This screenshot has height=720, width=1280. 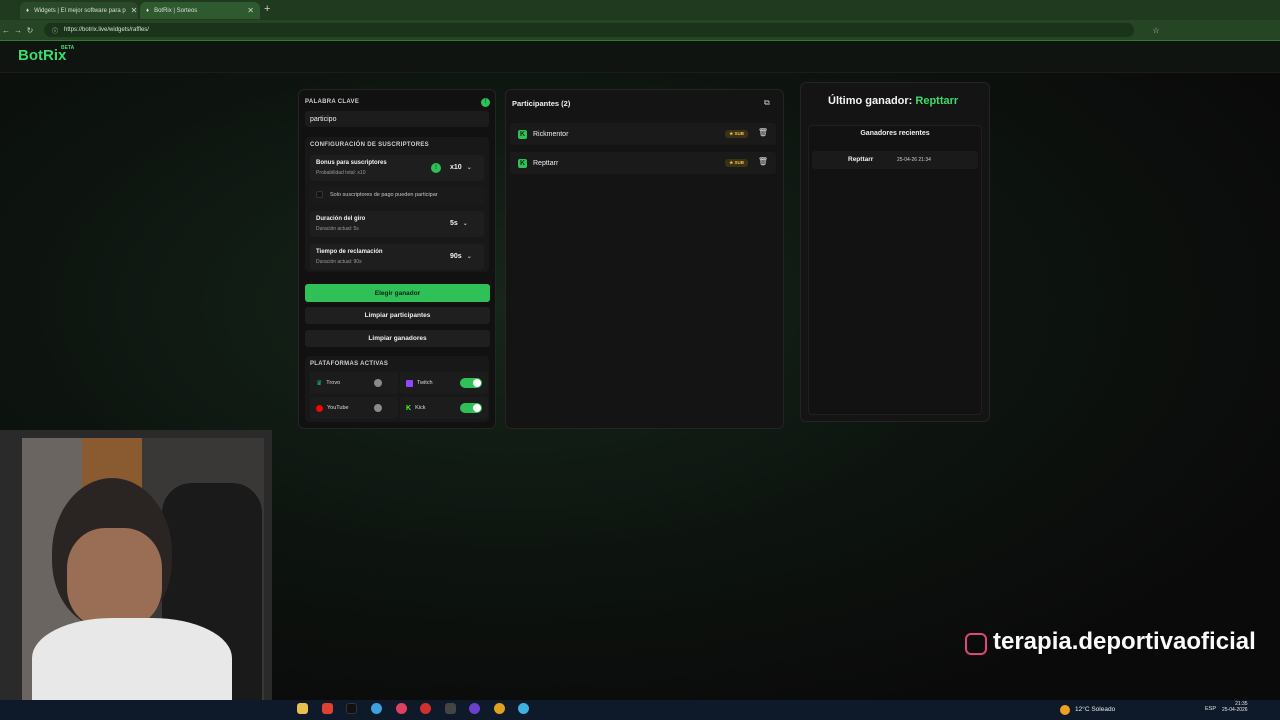 I want to click on spin-duration-title: Duración del giro, so click(x=341, y=219).